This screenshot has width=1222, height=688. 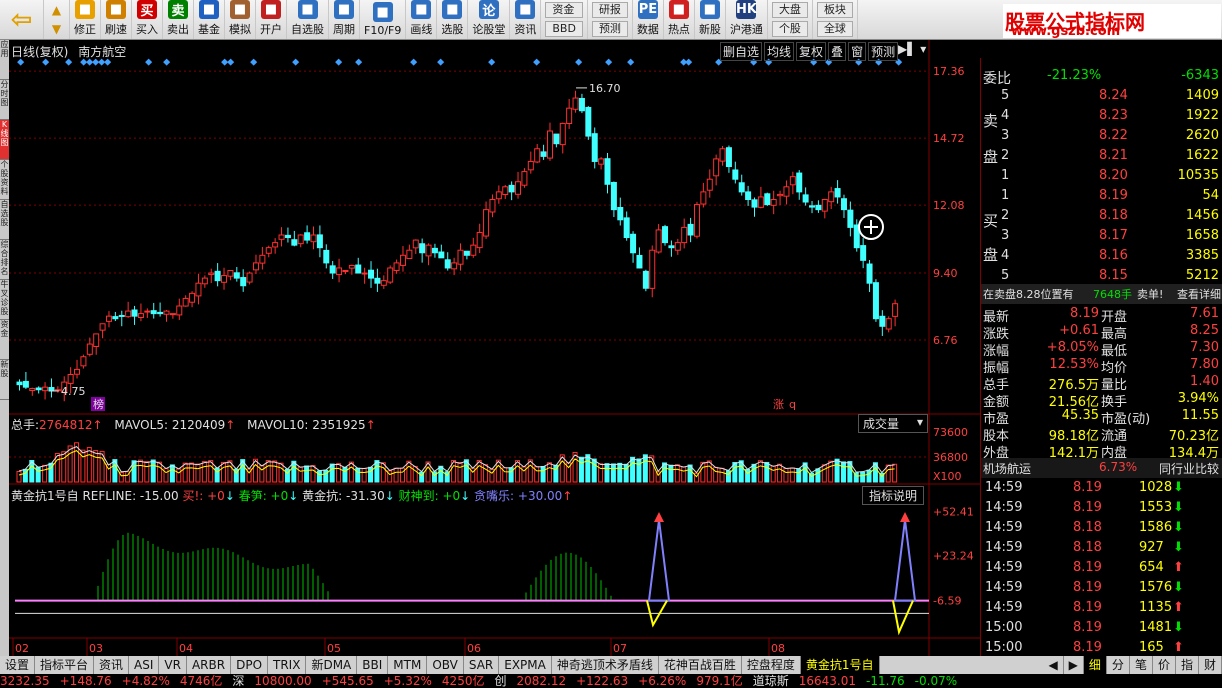 I want to click on news-button: ■ 资讯, so click(x=526, y=19).